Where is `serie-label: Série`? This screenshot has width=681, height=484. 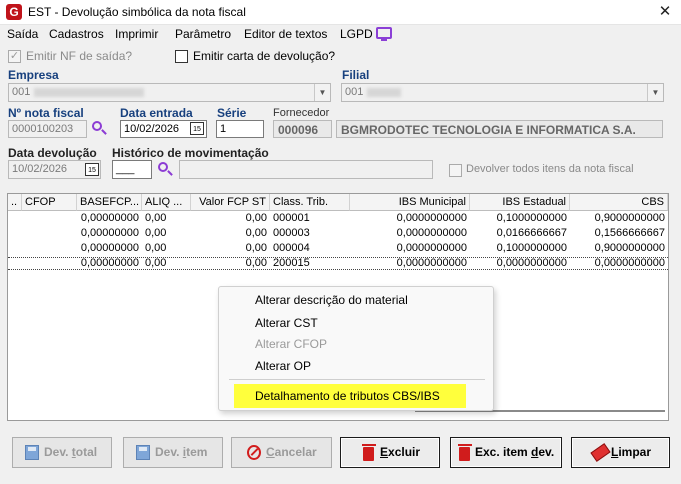
serie-label: Série is located at coordinates (232, 113).